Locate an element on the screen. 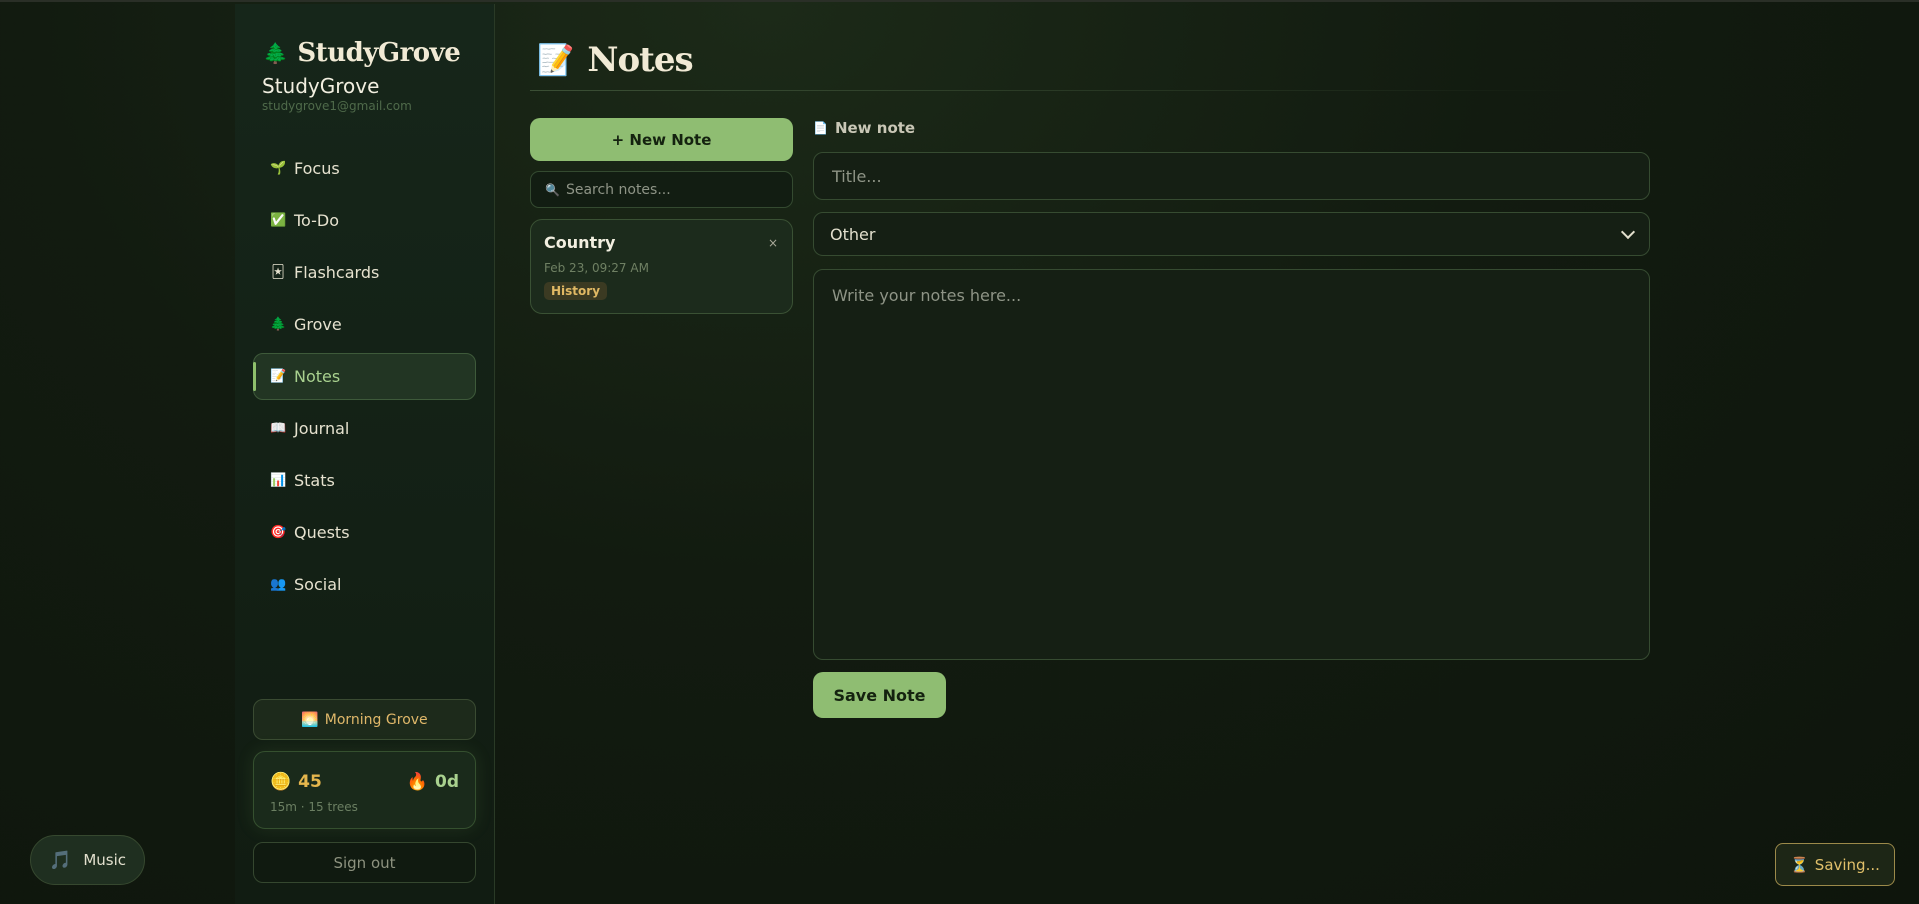 This screenshot has height=904, width=1919. sidebar-item-flashcards: 🃏 Flashcards is located at coordinates (364, 272).